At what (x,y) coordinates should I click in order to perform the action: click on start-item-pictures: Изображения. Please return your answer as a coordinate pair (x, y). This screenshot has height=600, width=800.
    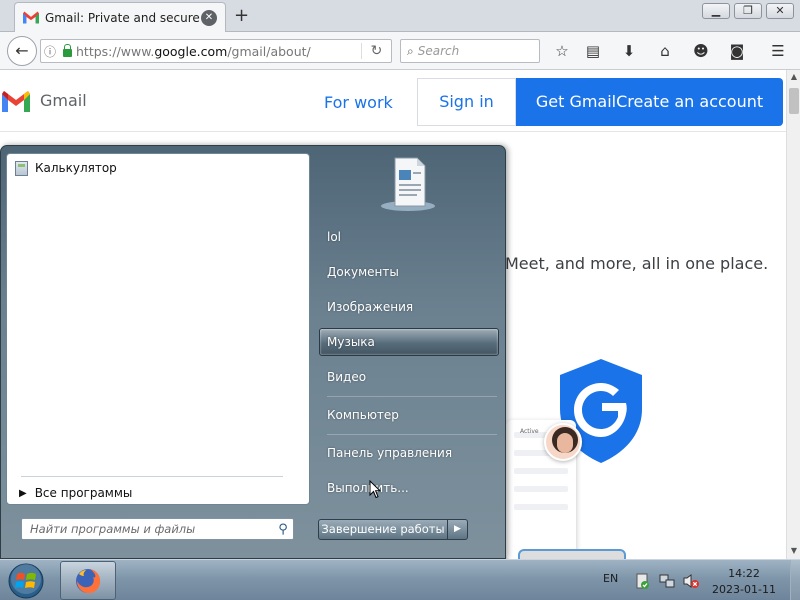
    Looking at the image, I should click on (409, 307).